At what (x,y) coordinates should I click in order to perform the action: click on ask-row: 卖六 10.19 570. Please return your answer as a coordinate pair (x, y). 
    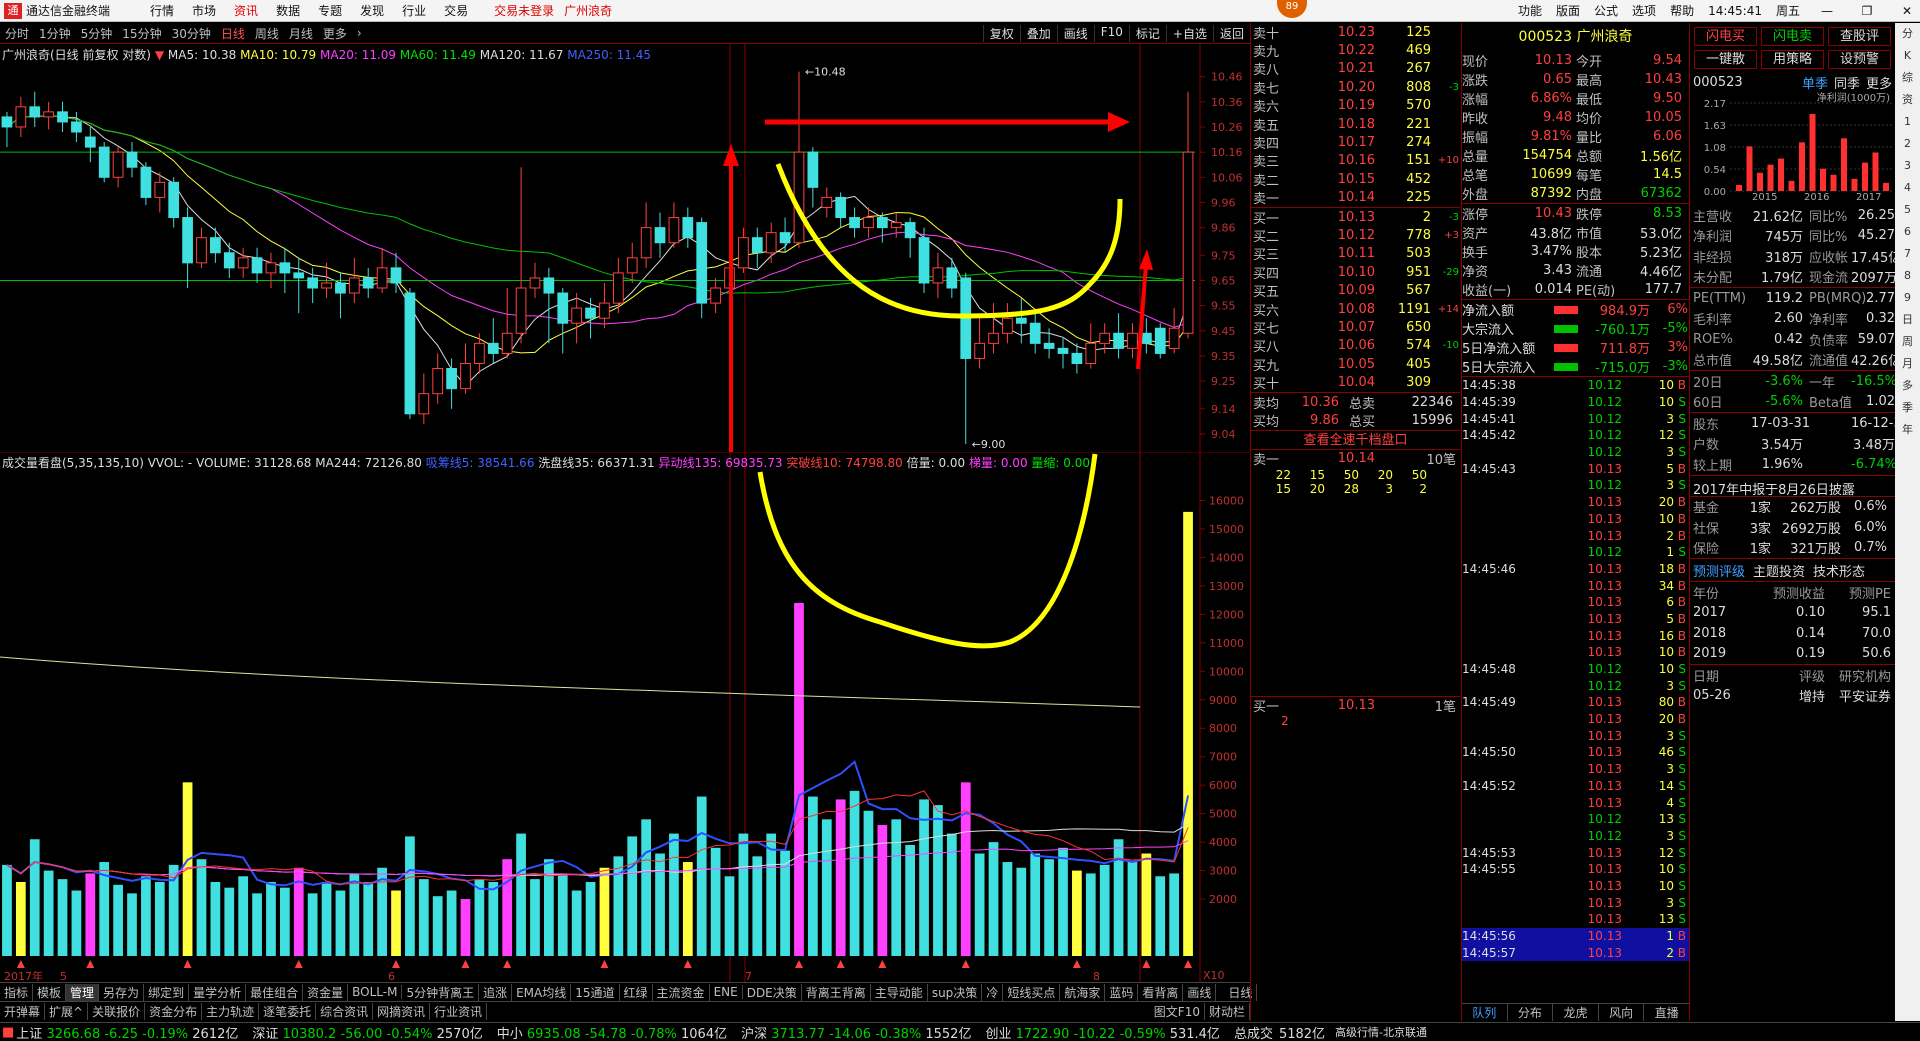
    Looking at the image, I should click on (1355, 106).